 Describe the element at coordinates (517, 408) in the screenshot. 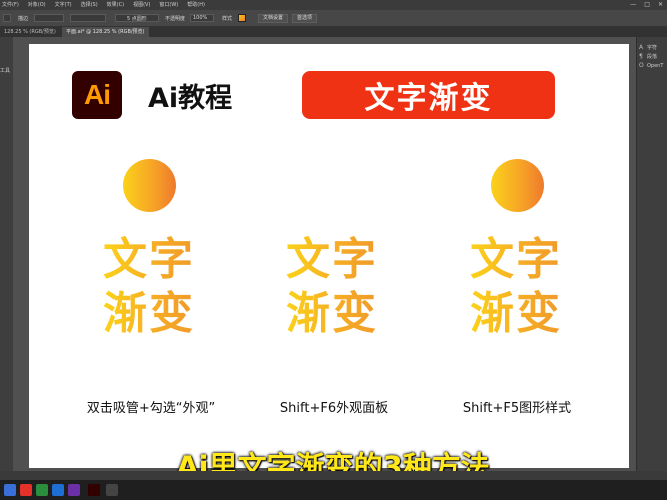

I see `method-label-3: Shift+F5图形样式` at that location.